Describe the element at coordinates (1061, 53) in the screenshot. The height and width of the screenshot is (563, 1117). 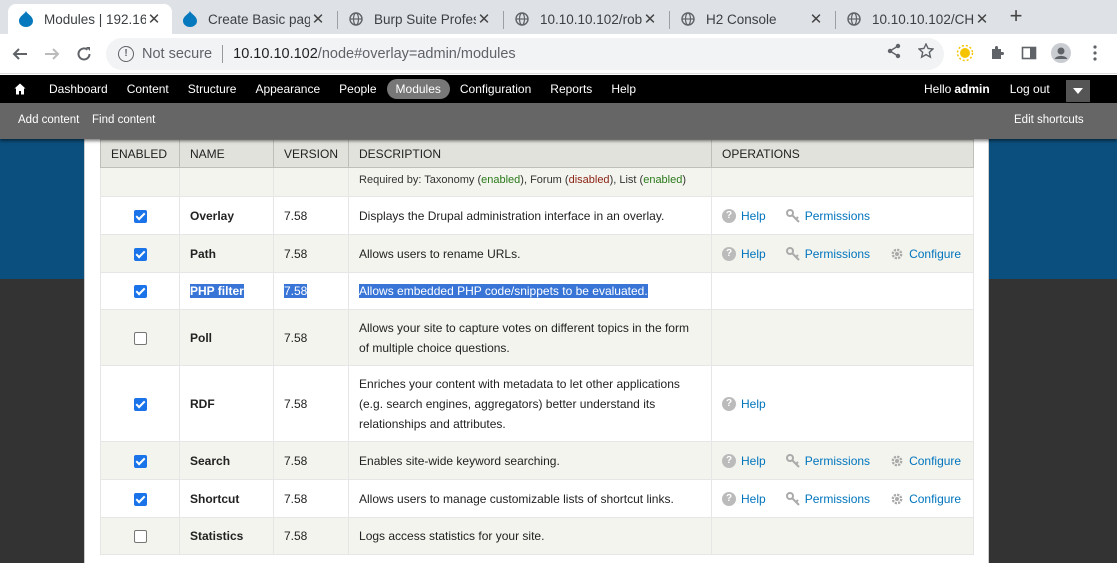
I see `profile-avatar-icon` at that location.